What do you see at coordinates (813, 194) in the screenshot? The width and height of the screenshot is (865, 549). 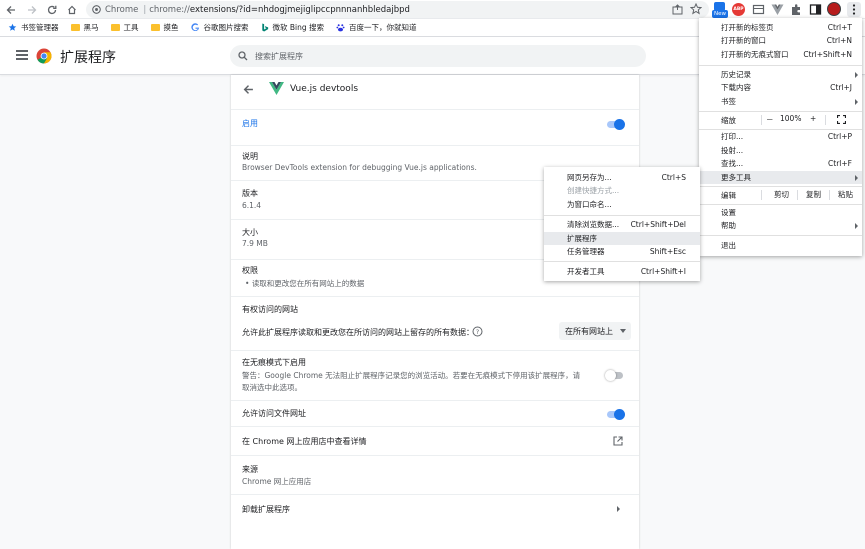 I see `copy-button: 复制` at bounding box center [813, 194].